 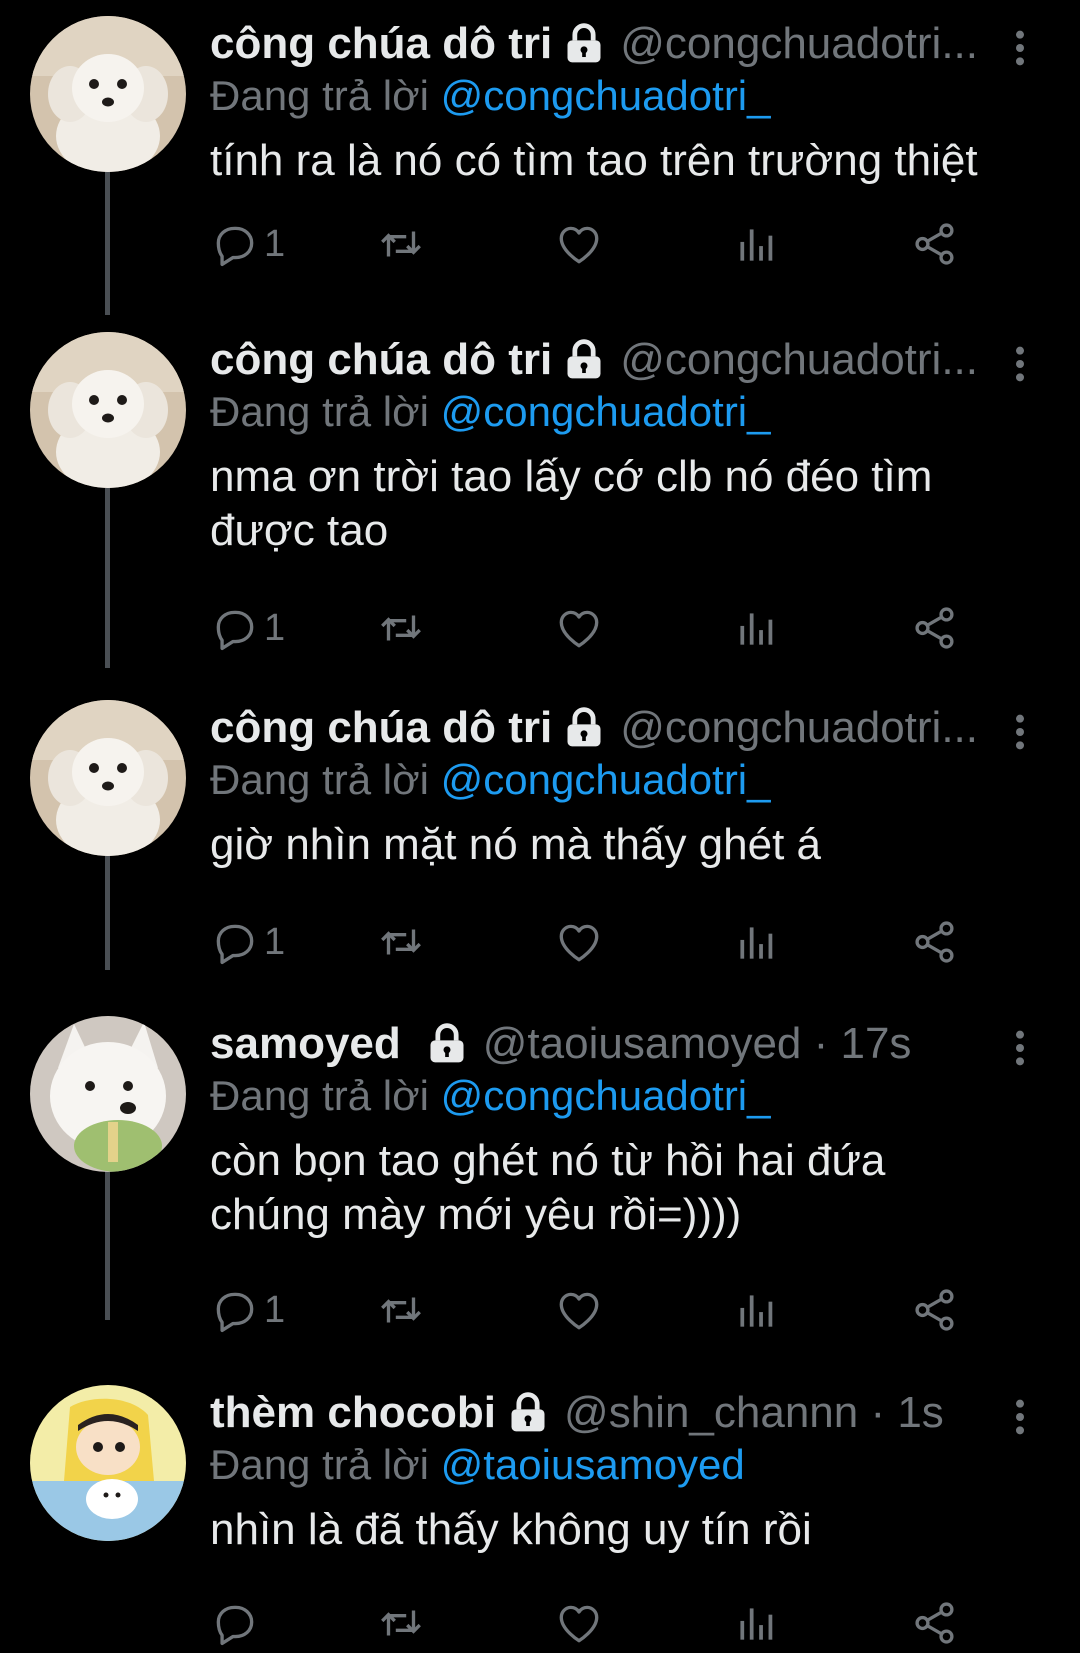 I want to click on reply-mention-link: @taoiusamoyed, so click(x=593, y=1464).